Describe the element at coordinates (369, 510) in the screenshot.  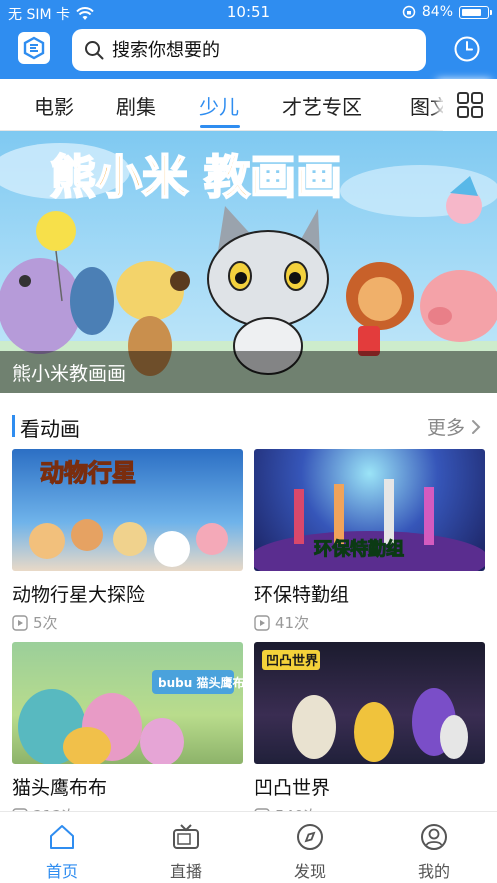
I see `video-thumbnail: 环保特勤组` at that location.